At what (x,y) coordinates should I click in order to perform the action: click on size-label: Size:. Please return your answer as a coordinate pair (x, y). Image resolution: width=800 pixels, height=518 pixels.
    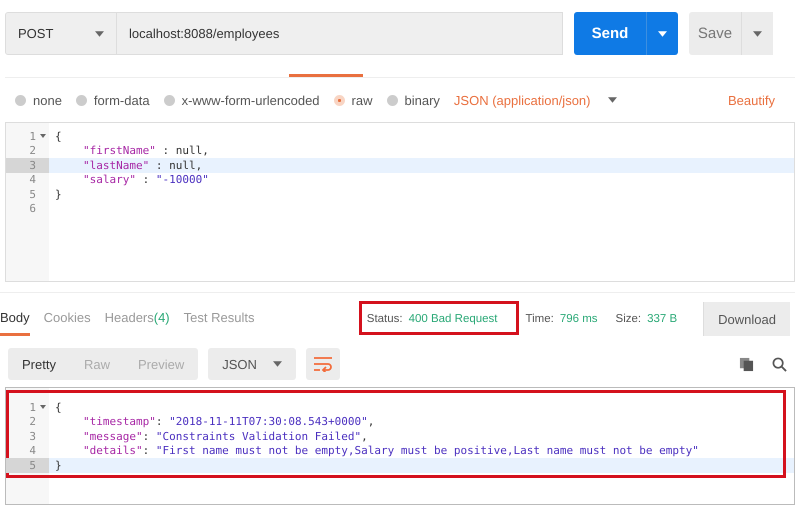
    Looking at the image, I should click on (629, 319).